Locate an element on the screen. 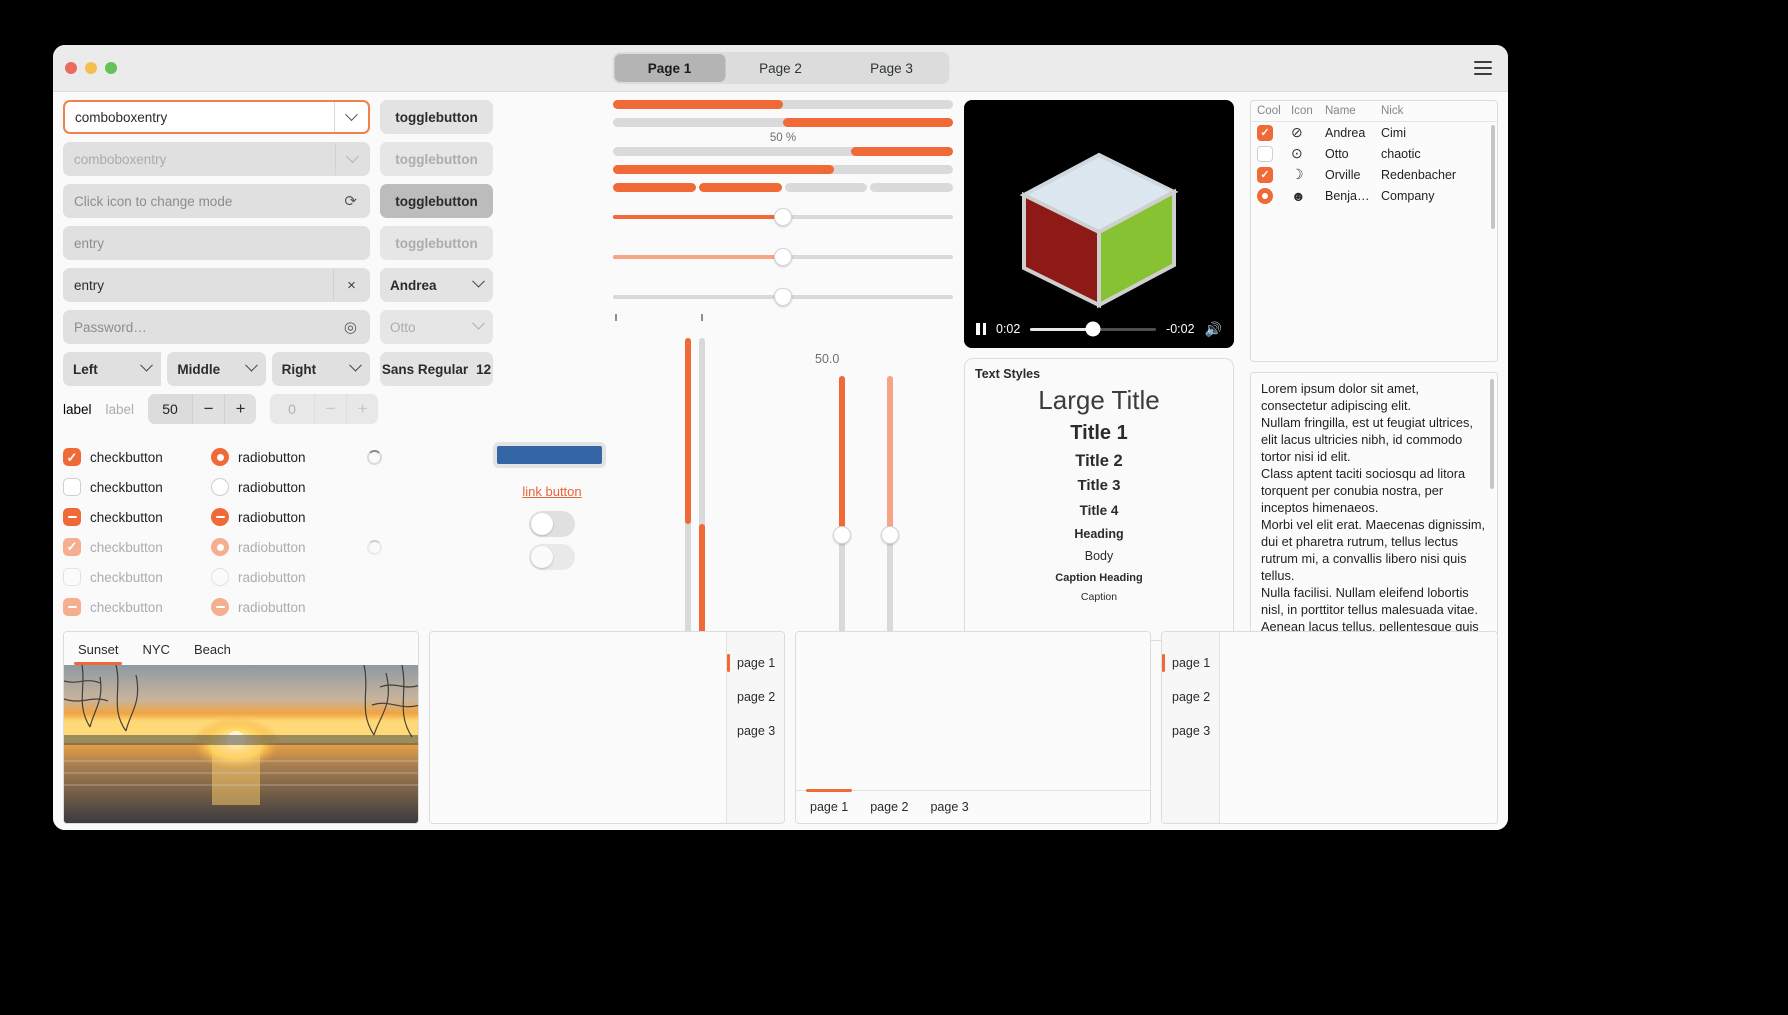 This screenshot has width=1788, height=1015. vertical-scale-3-handle is located at coordinates (842, 535).